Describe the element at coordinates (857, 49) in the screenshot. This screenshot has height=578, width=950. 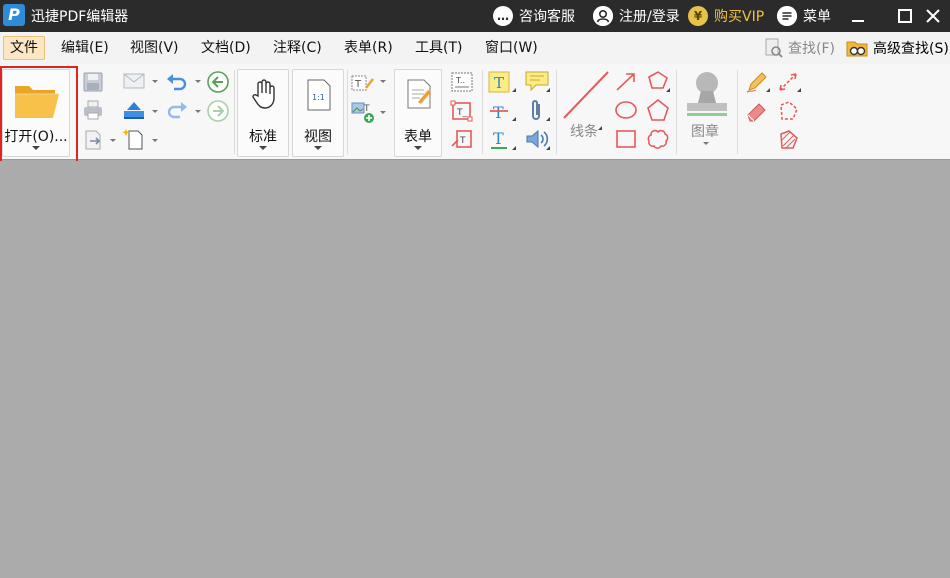
I see `folder-search-icon` at that location.